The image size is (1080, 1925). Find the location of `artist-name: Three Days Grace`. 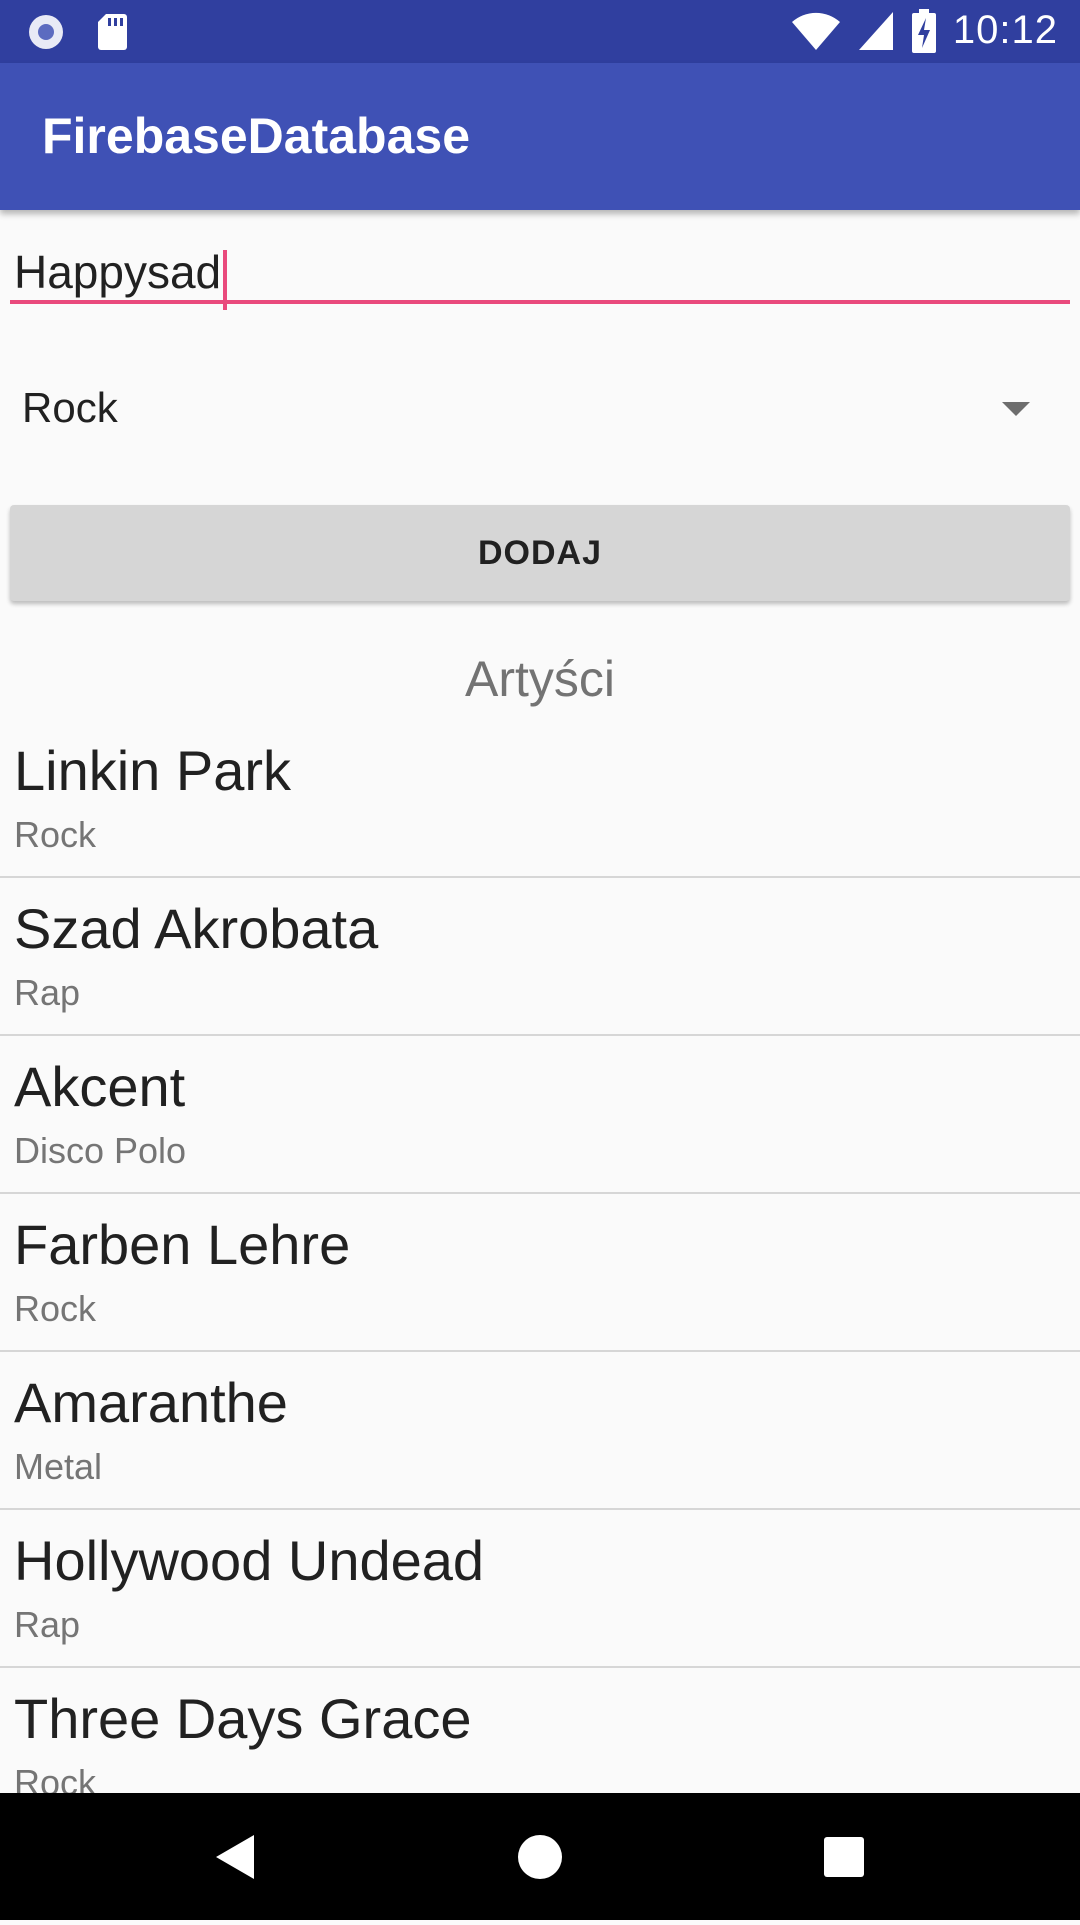

artist-name: Three Days Grace is located at coordinates (243, 1718).